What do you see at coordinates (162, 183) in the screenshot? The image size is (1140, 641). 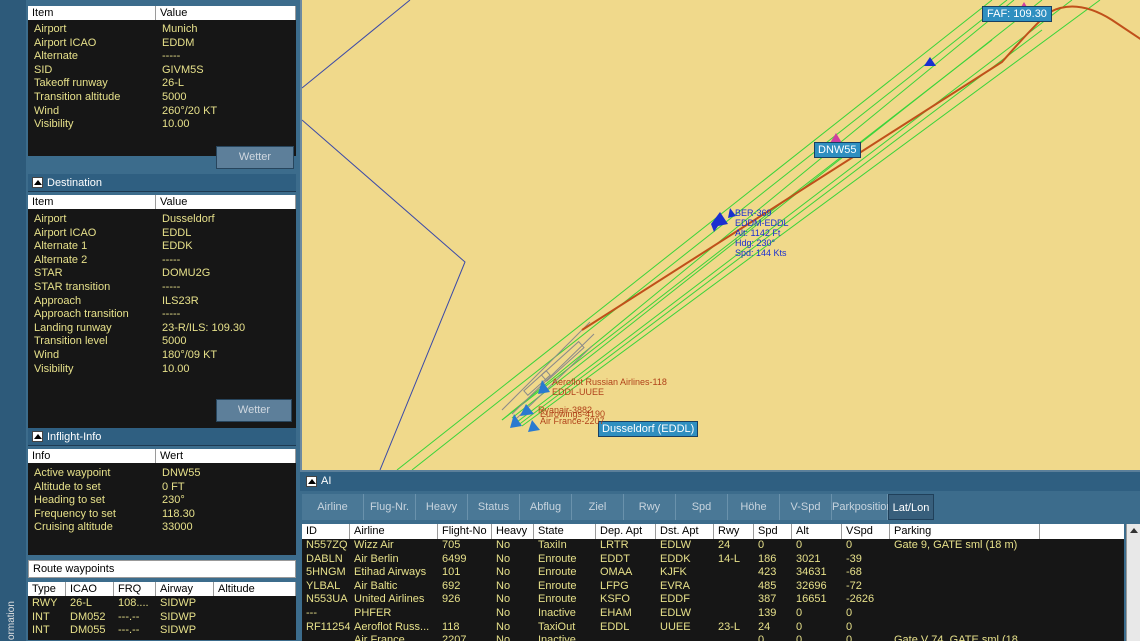 I see `destination-panel-title: Destination` at bounding box center [162, 183].